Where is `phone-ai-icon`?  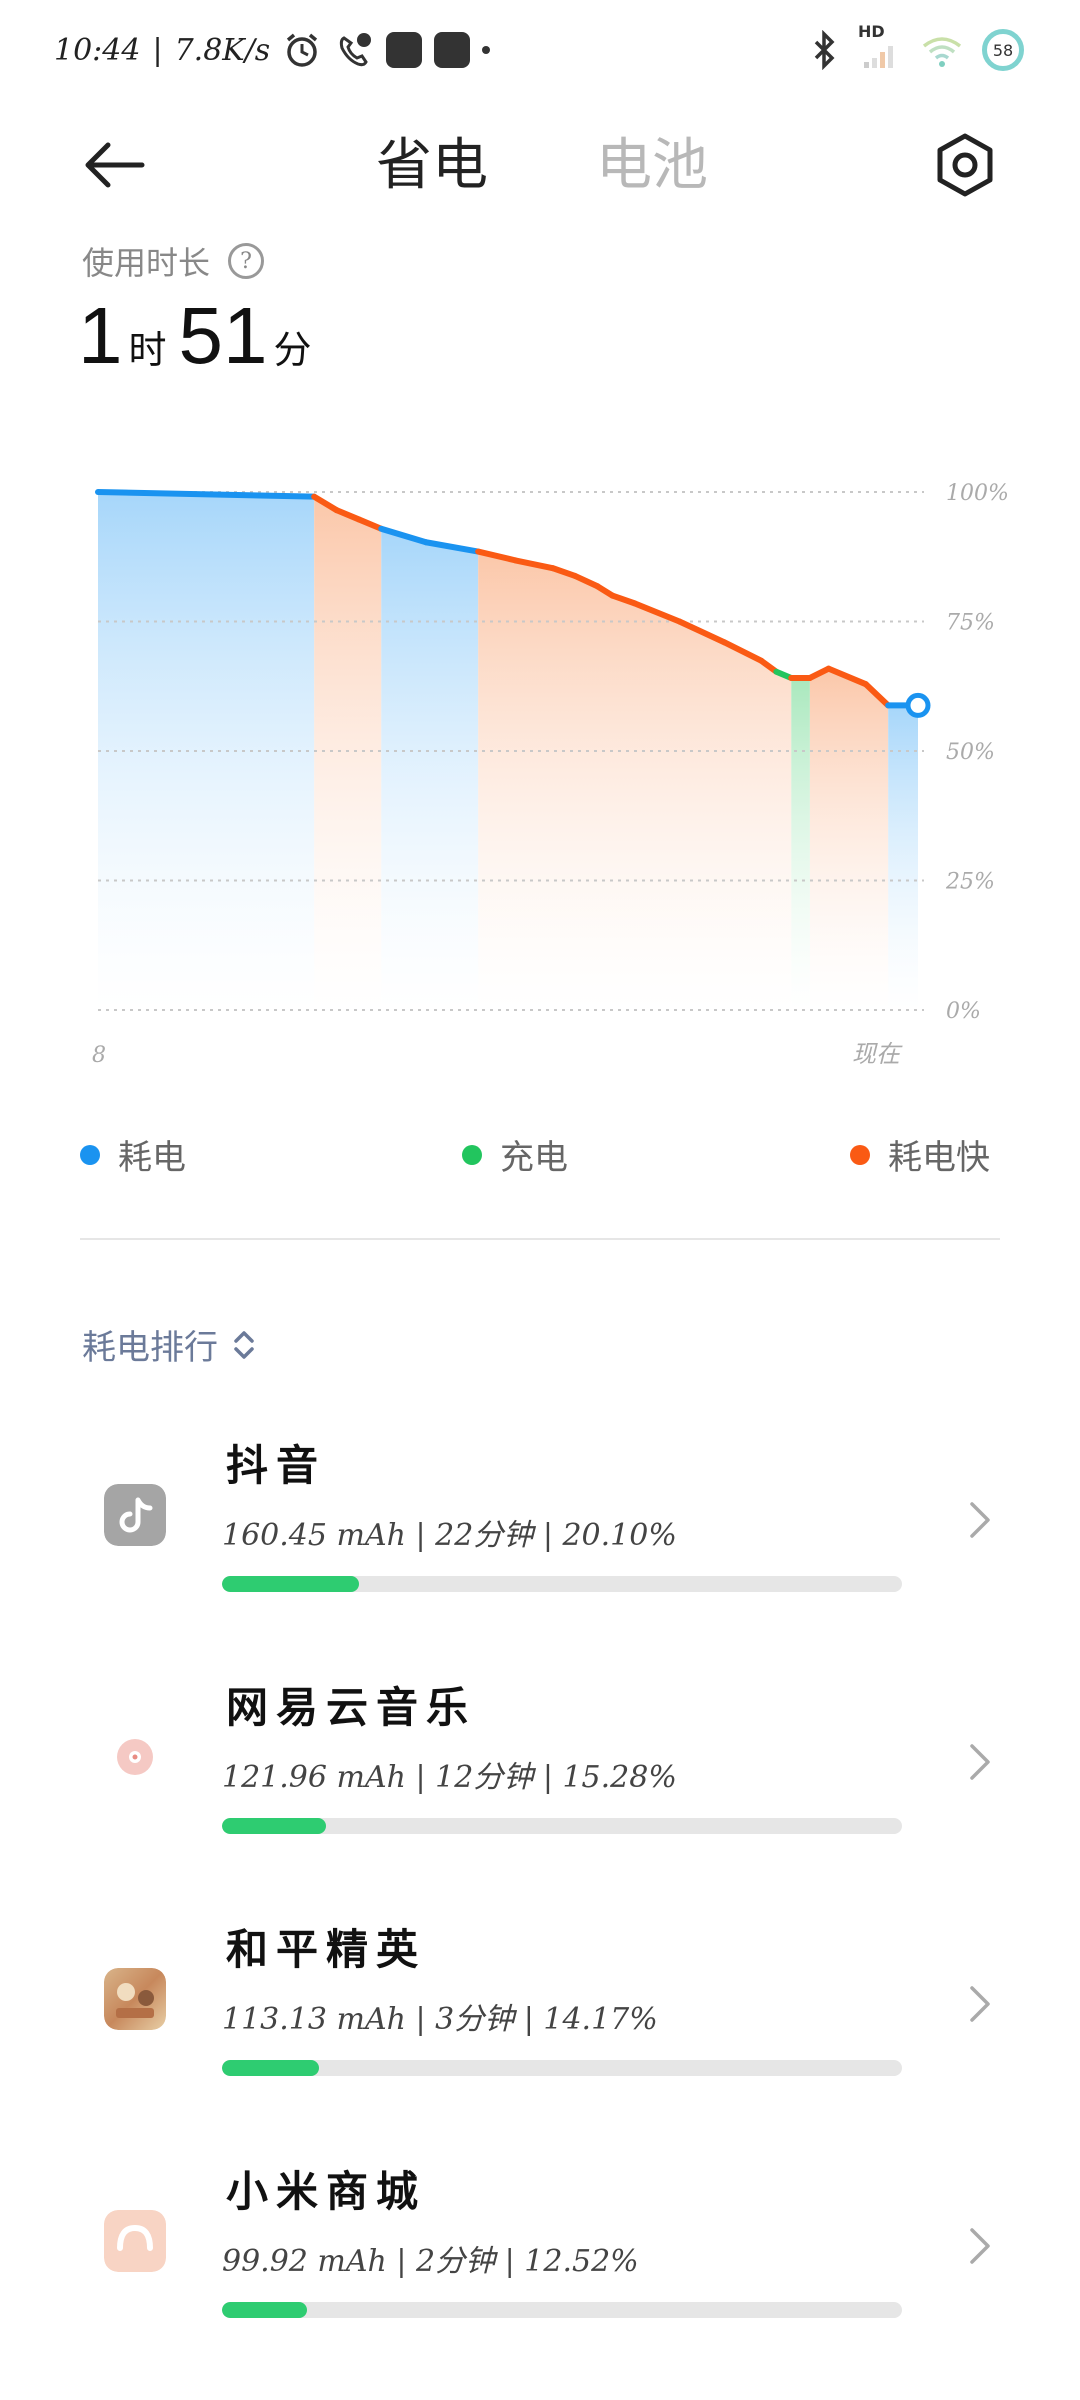
phone-ai-icon is located at coordinates (356, 50).